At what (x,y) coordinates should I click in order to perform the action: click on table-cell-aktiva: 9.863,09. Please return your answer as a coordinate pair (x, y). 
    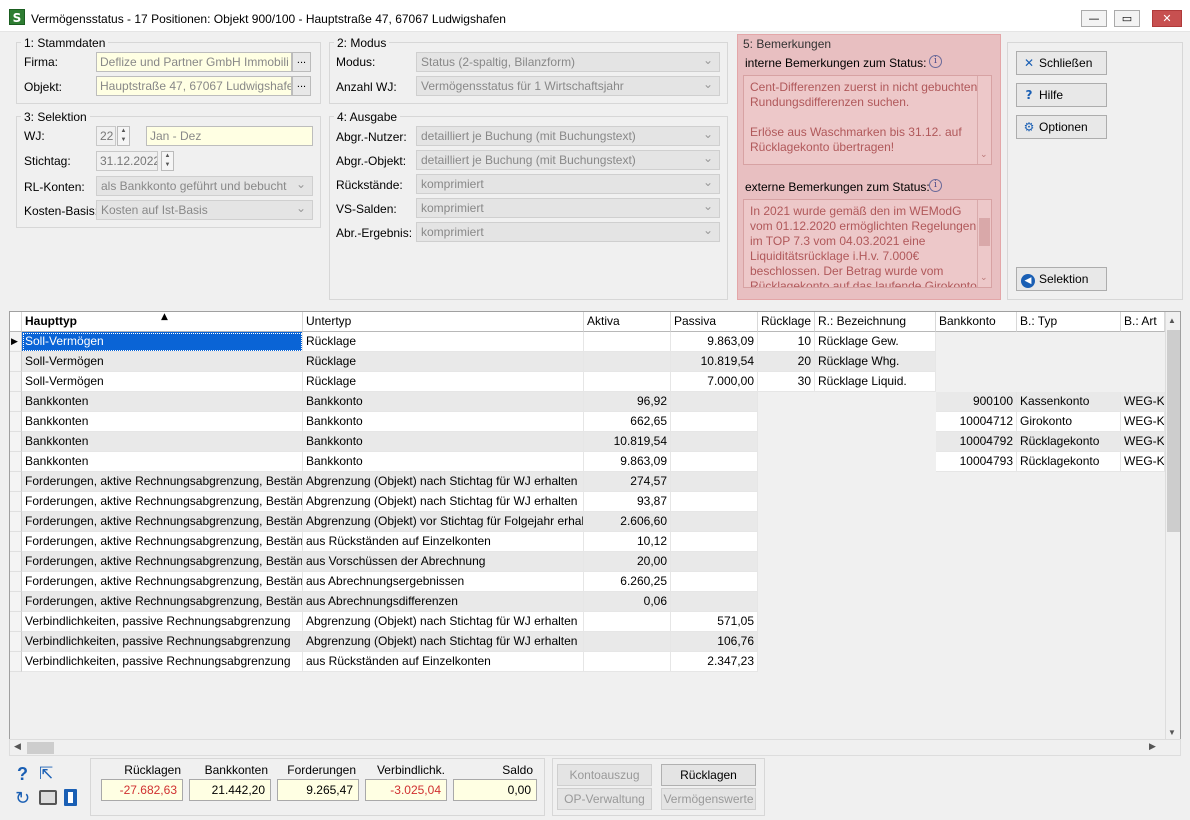
    Looking at the image, I should click on (627, 462).